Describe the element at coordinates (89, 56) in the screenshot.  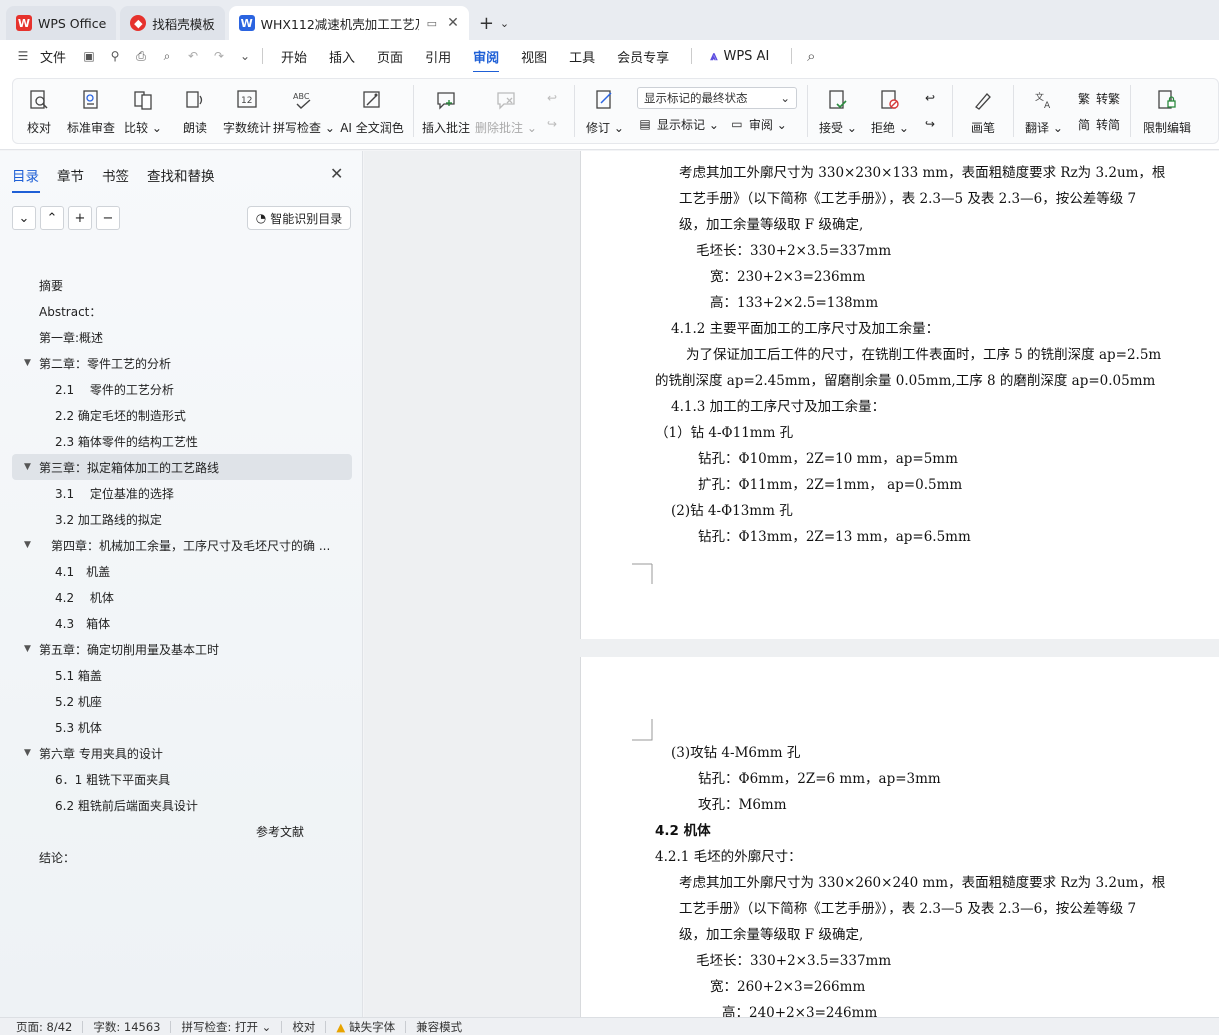
I see `save-icon: ▣` at that location.